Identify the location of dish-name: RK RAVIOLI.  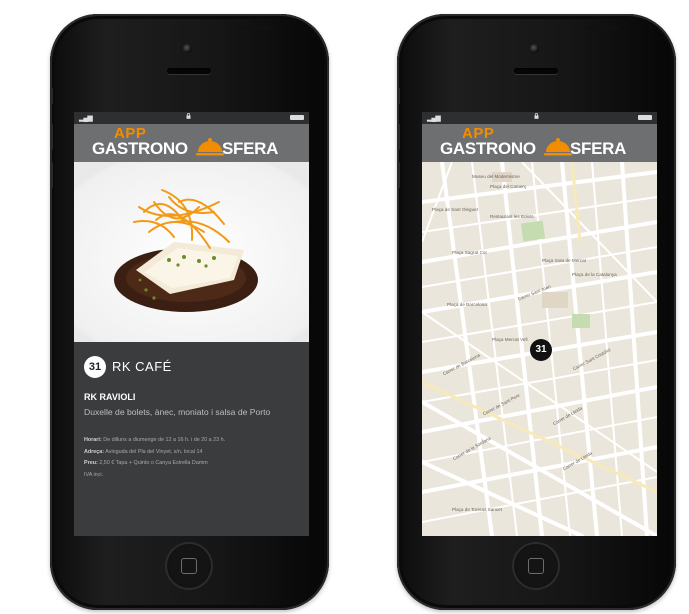
(110, 397).